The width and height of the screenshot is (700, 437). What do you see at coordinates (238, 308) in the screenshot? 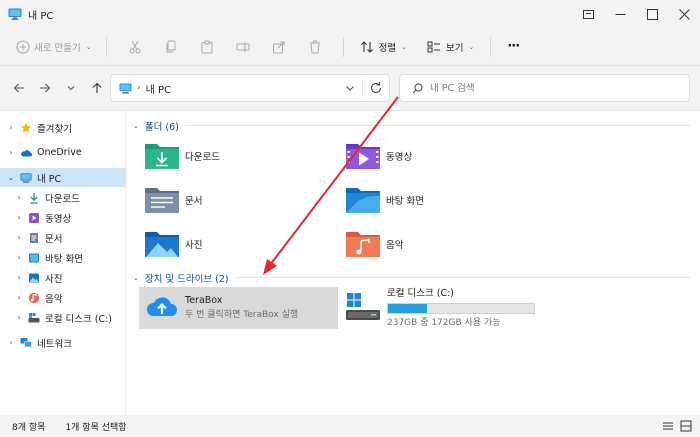
I see `drive-terabox: TeraBox 두 번 클릭하면 TeraBox 실행` at bounding box center [238, 308].